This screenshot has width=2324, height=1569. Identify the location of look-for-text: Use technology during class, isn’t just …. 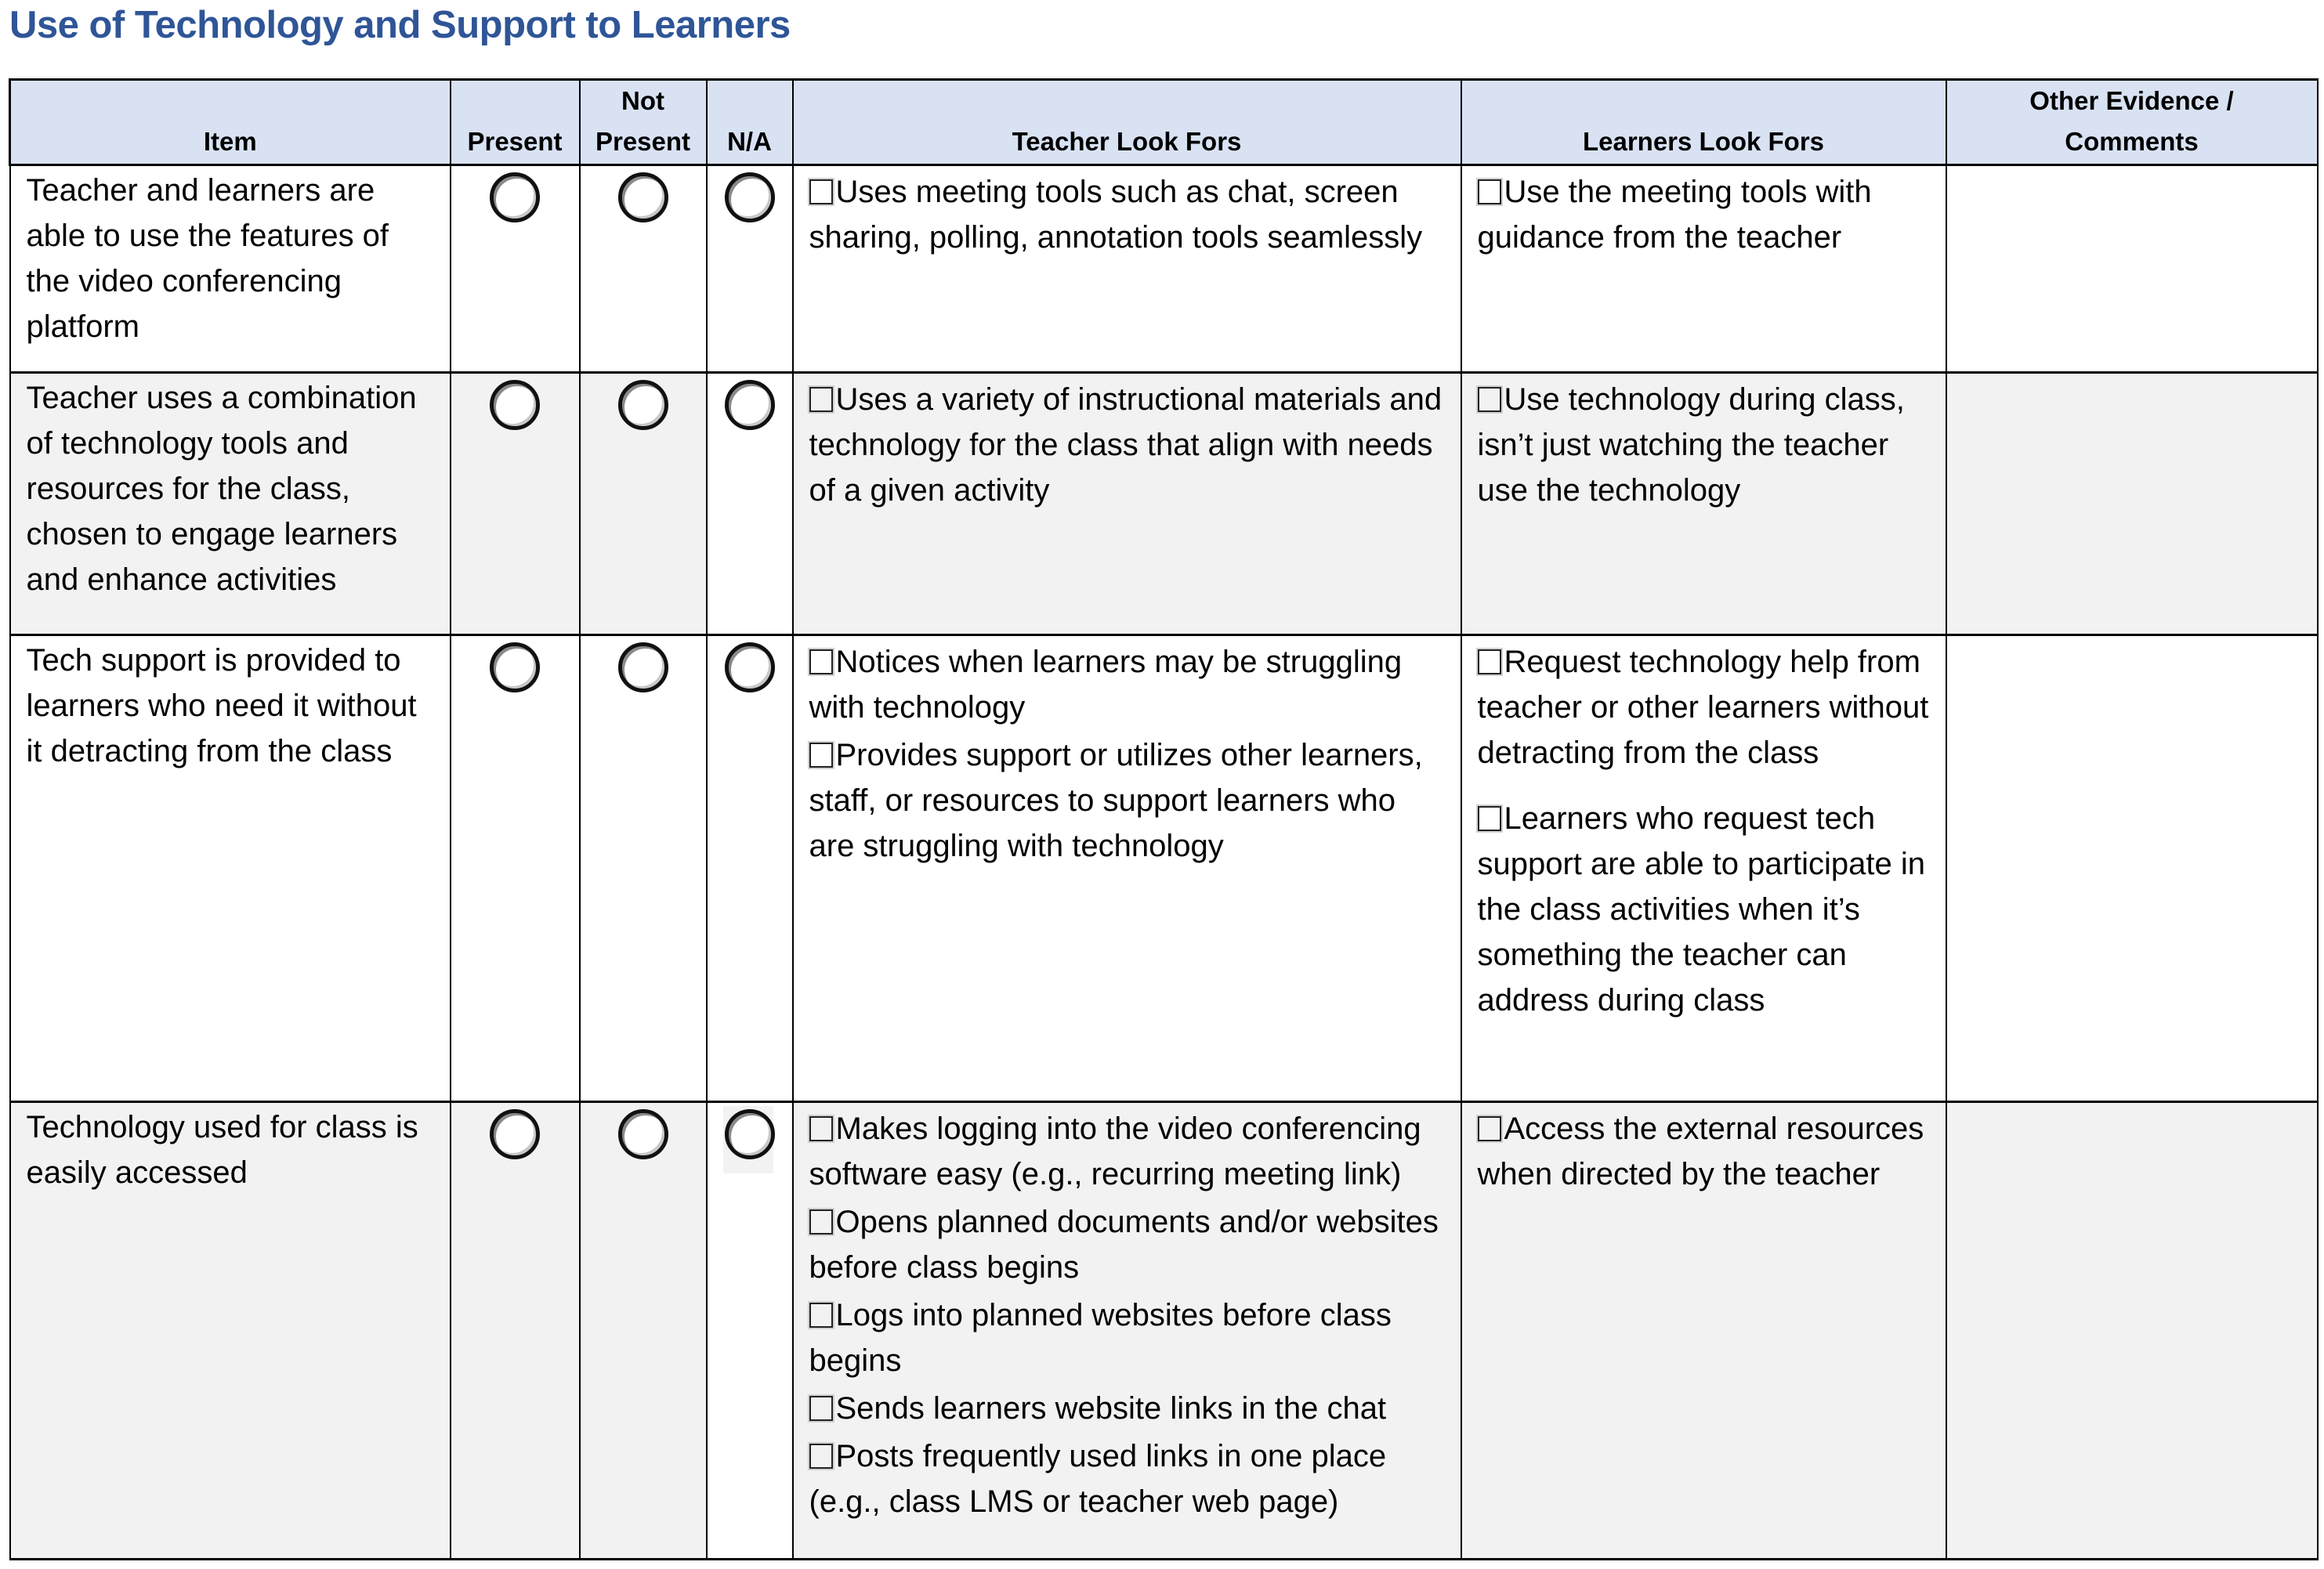
(1691, 445).